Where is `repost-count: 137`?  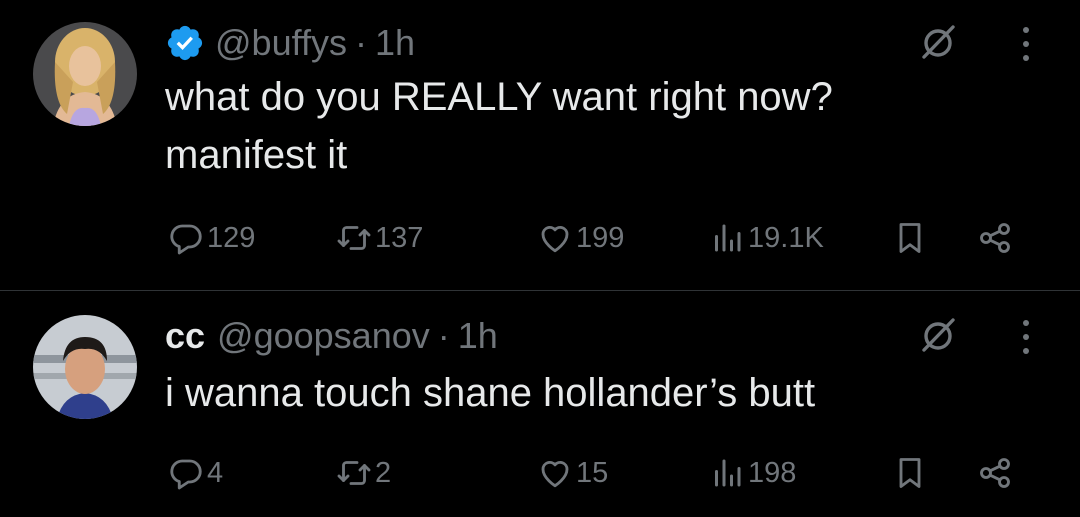 repost-count: 137 is located at coordinates (399, 237).